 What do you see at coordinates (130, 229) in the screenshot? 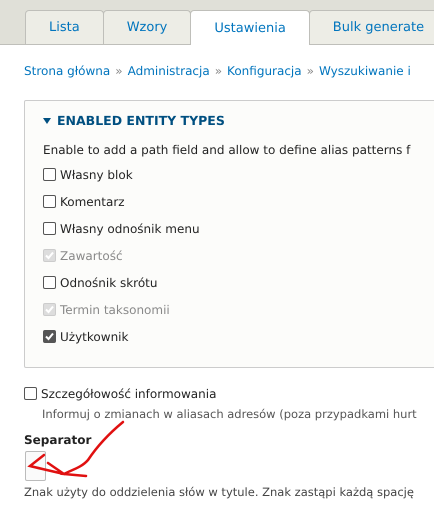
I see `checkbox-label: Własny odnośnik menu` at bounding box center [130, 229].